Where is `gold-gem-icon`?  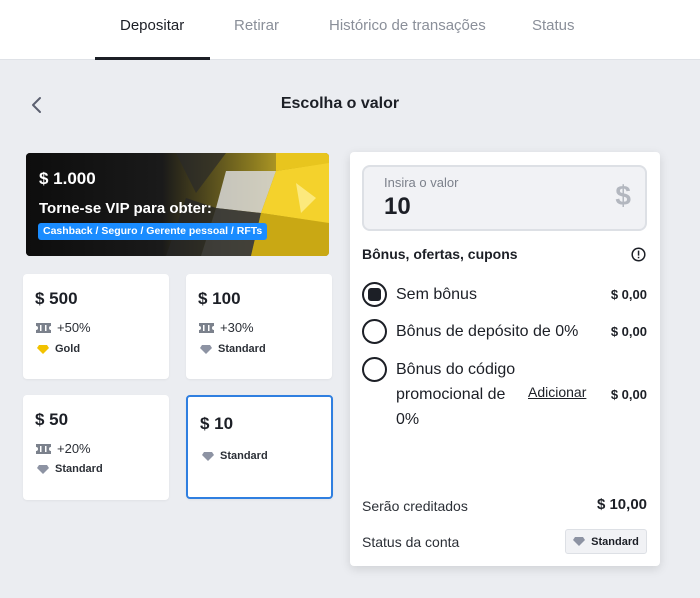 gold-gem-icon is located at coordinates (43, 349).